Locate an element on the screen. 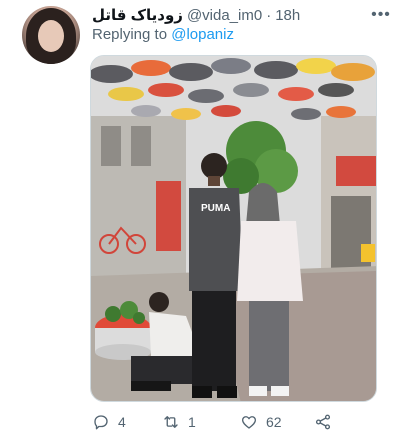 The width and height of the screenshot is (400, 438). retweet-count: 1 is located at coordinates (192, 422).